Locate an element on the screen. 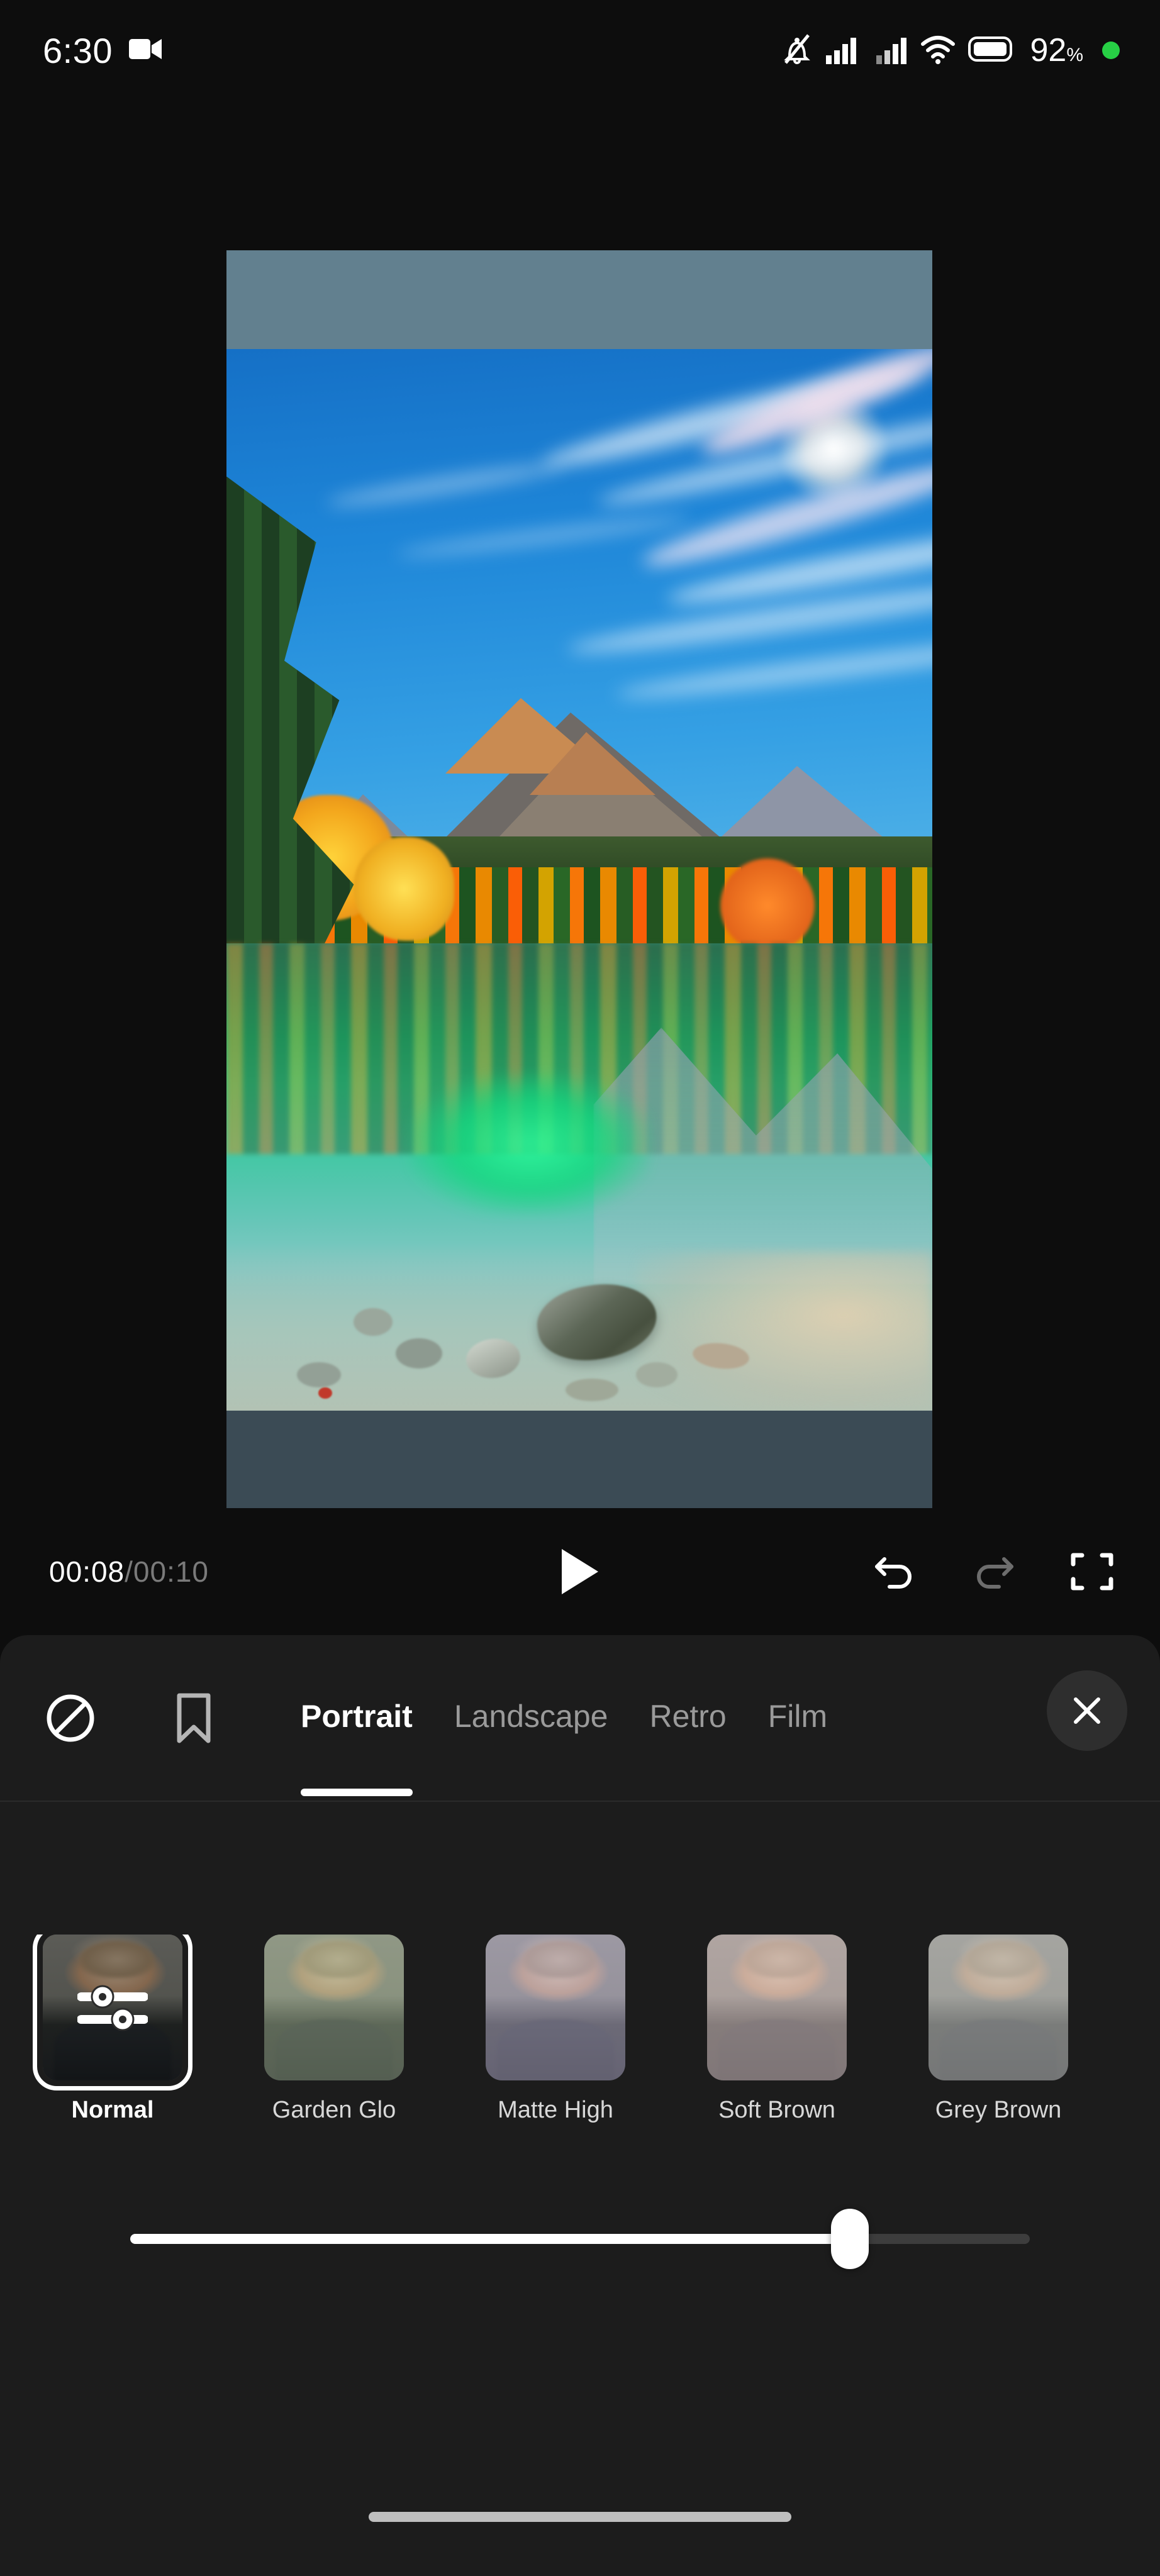 This screenshot has width=1160, height=2576. bell-muted-icon is located at coordinates (797, 50).